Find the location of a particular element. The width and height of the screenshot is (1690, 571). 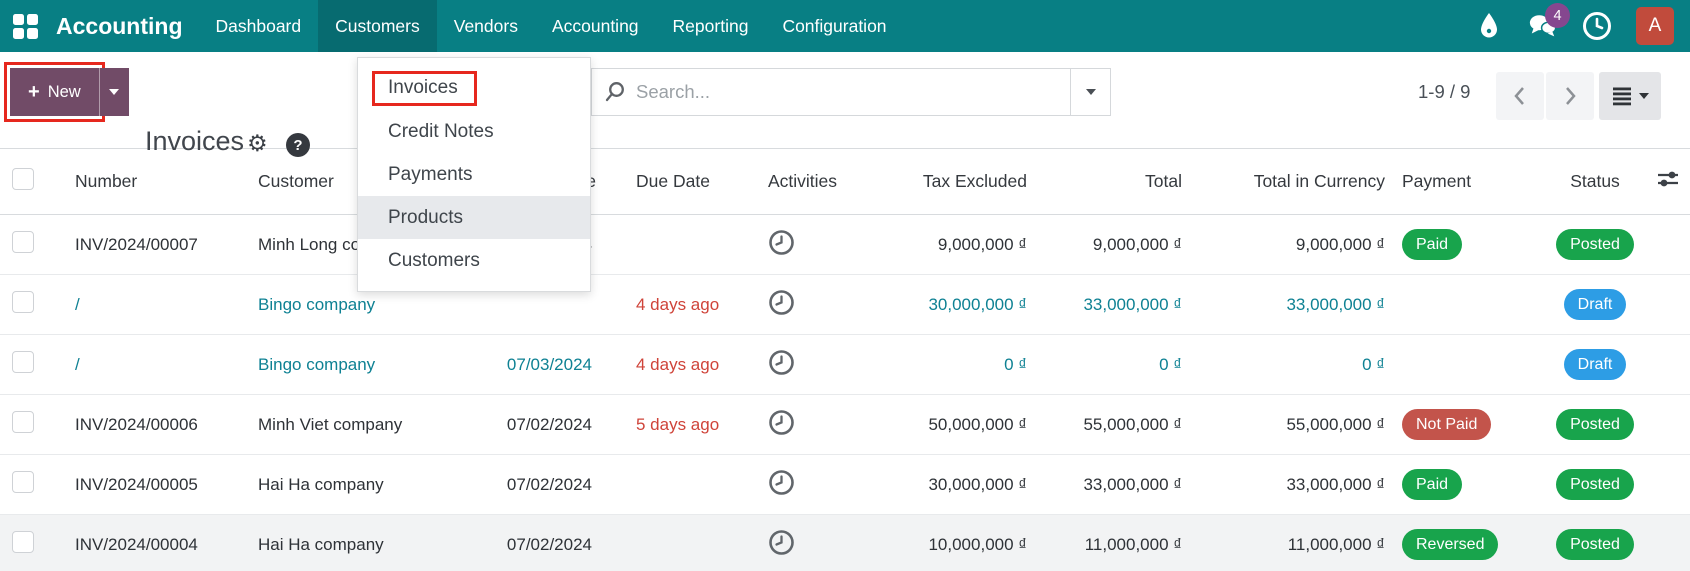

column-header-due-date: Due Date is located at coordinates (680, 181).